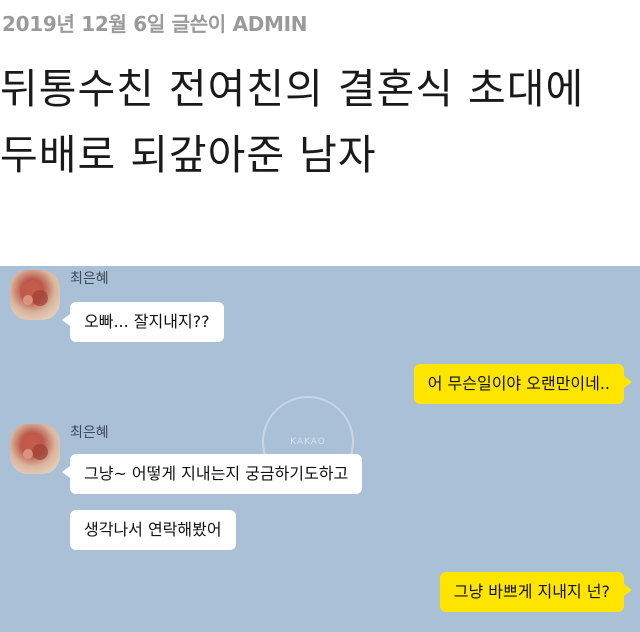 The width and height of the screenshot is (640, 632). Describe the element at coordinates (147, 322) in the screenshot. I see `message-bubble-incoming: 오빠... 잘지내지??` at that location.